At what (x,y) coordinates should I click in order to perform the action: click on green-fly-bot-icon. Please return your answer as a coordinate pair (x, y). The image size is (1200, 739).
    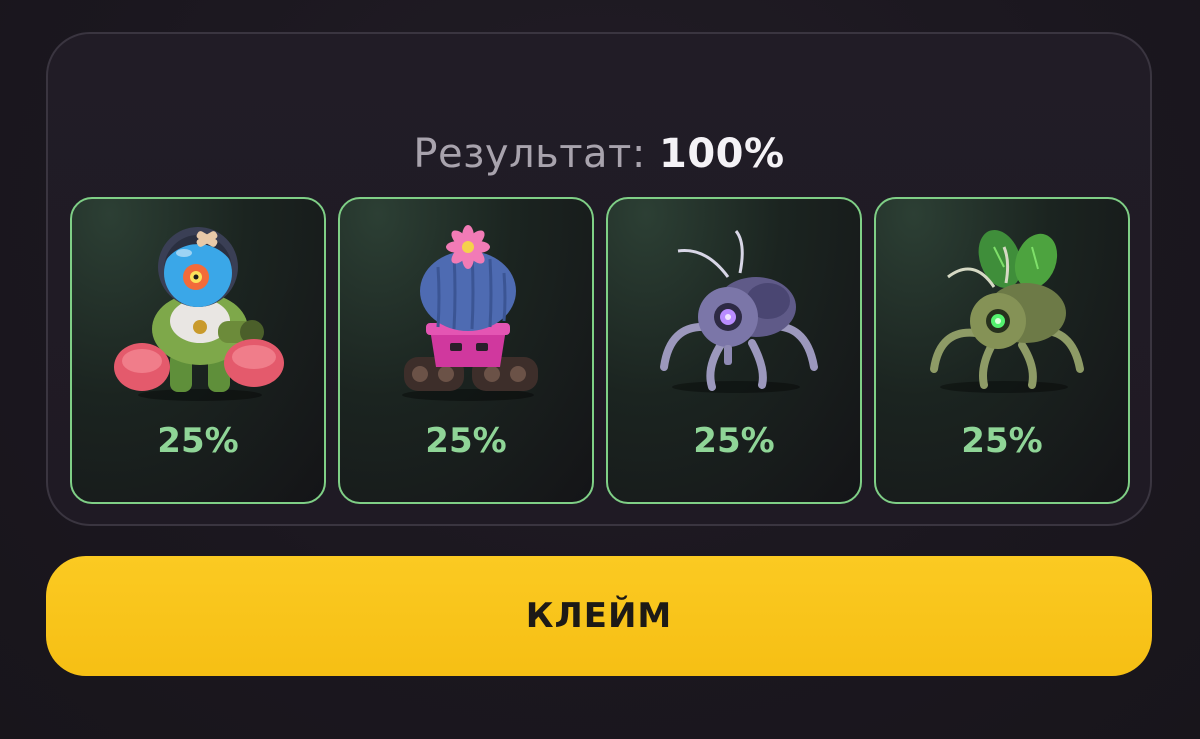
    Looking at the image, I should click on (1007, 311).